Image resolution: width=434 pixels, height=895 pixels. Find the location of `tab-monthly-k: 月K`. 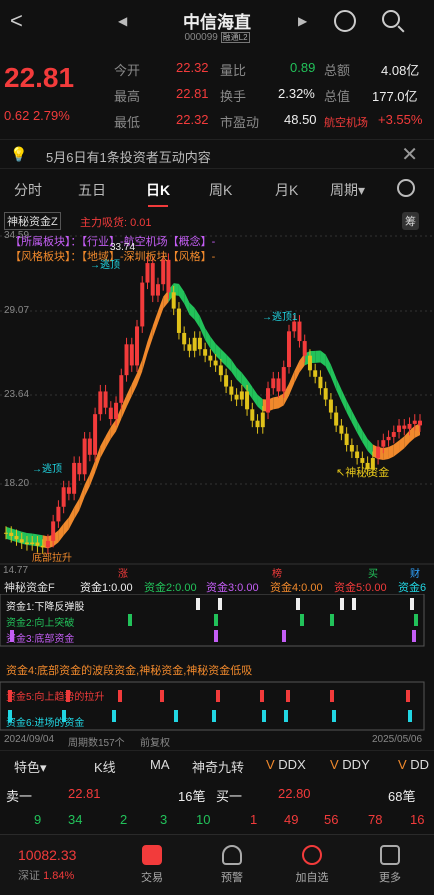

tab-monthly-k: 月K is located at coordinates (286, 190).